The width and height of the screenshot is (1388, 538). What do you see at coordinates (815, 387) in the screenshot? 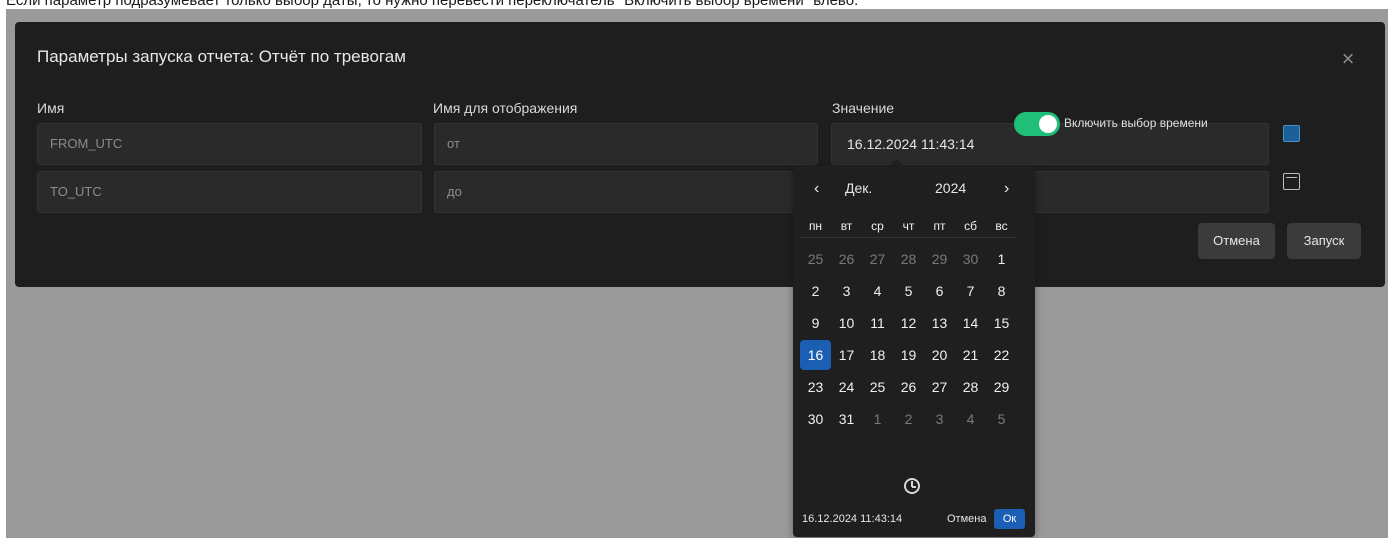
I see `calendar-day: 23` at bounding box center [815, 387].